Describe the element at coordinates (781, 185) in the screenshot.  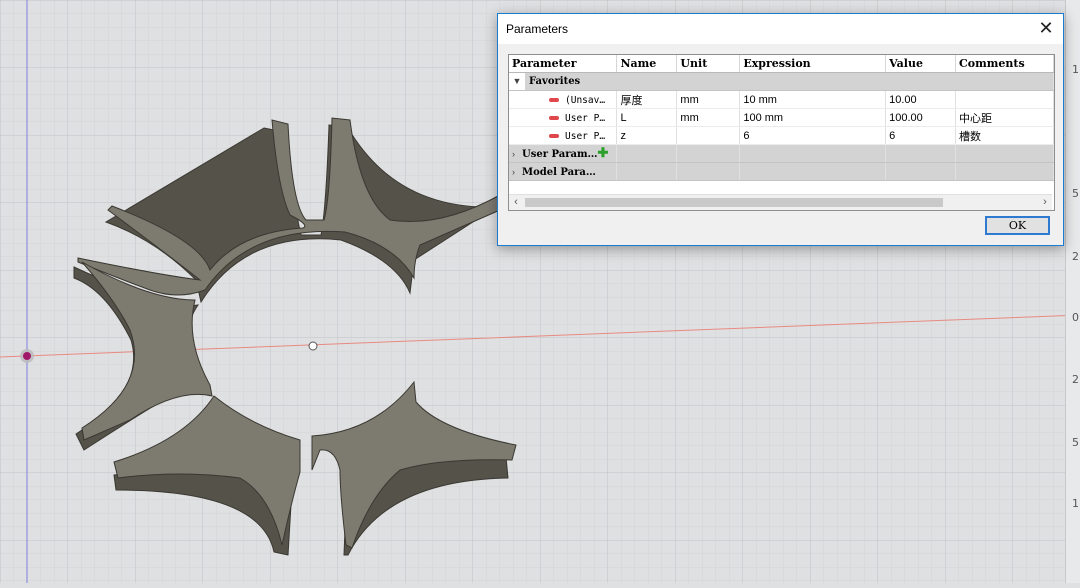
I see `table-empty-row` at that location.